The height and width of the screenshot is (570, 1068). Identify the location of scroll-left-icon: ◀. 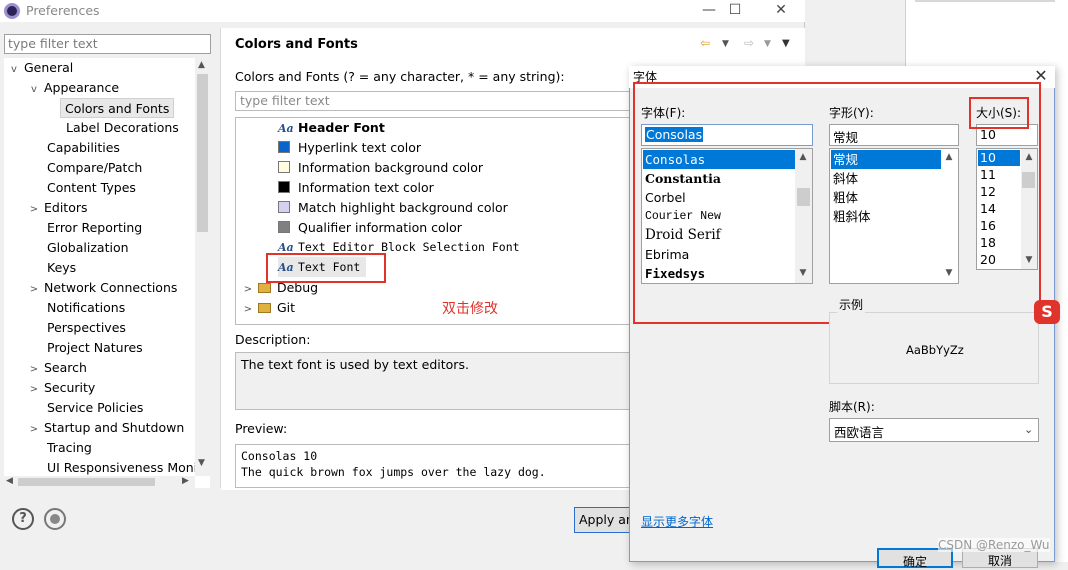
(9, 481).